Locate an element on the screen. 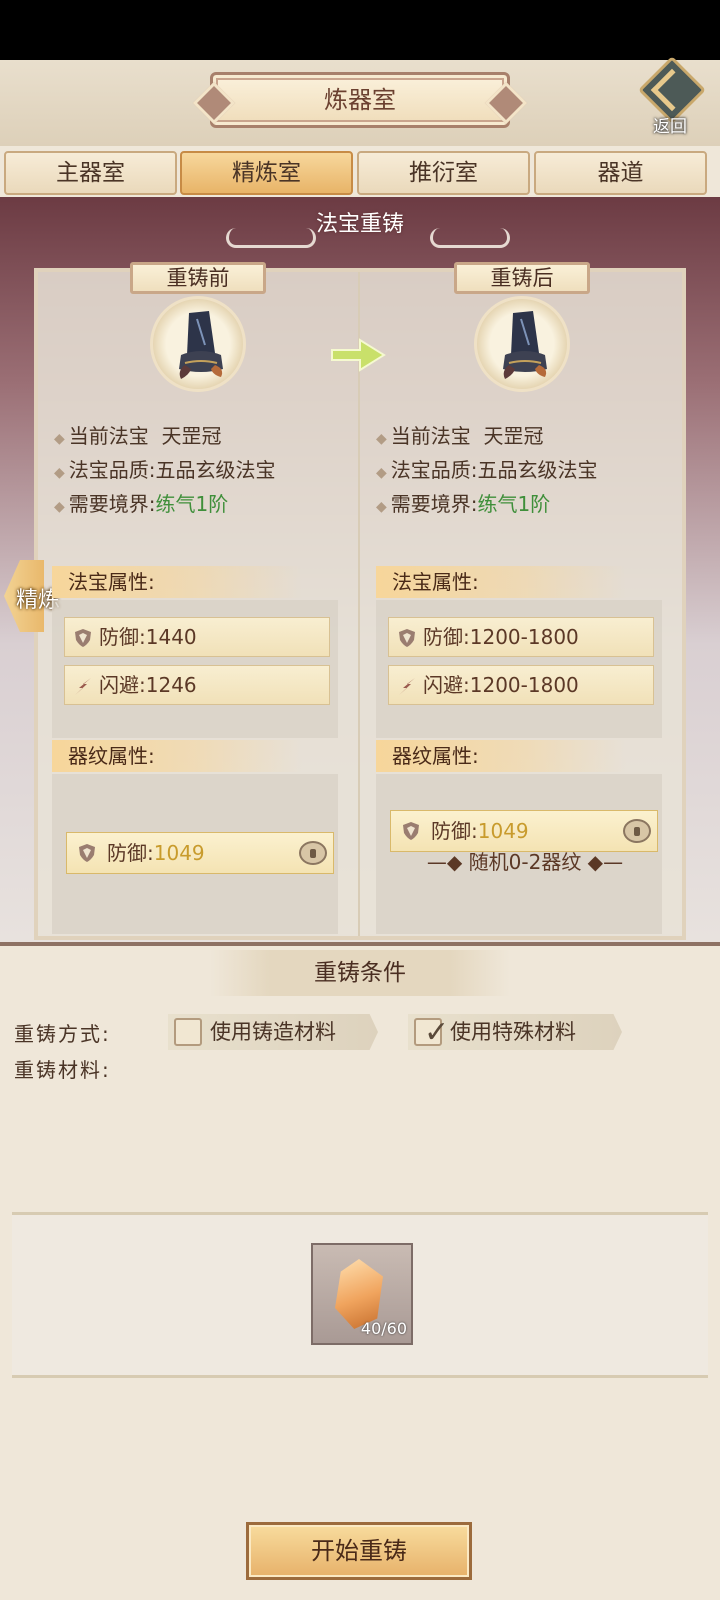  checkbox-icon is located at coordinates (188, 1032).